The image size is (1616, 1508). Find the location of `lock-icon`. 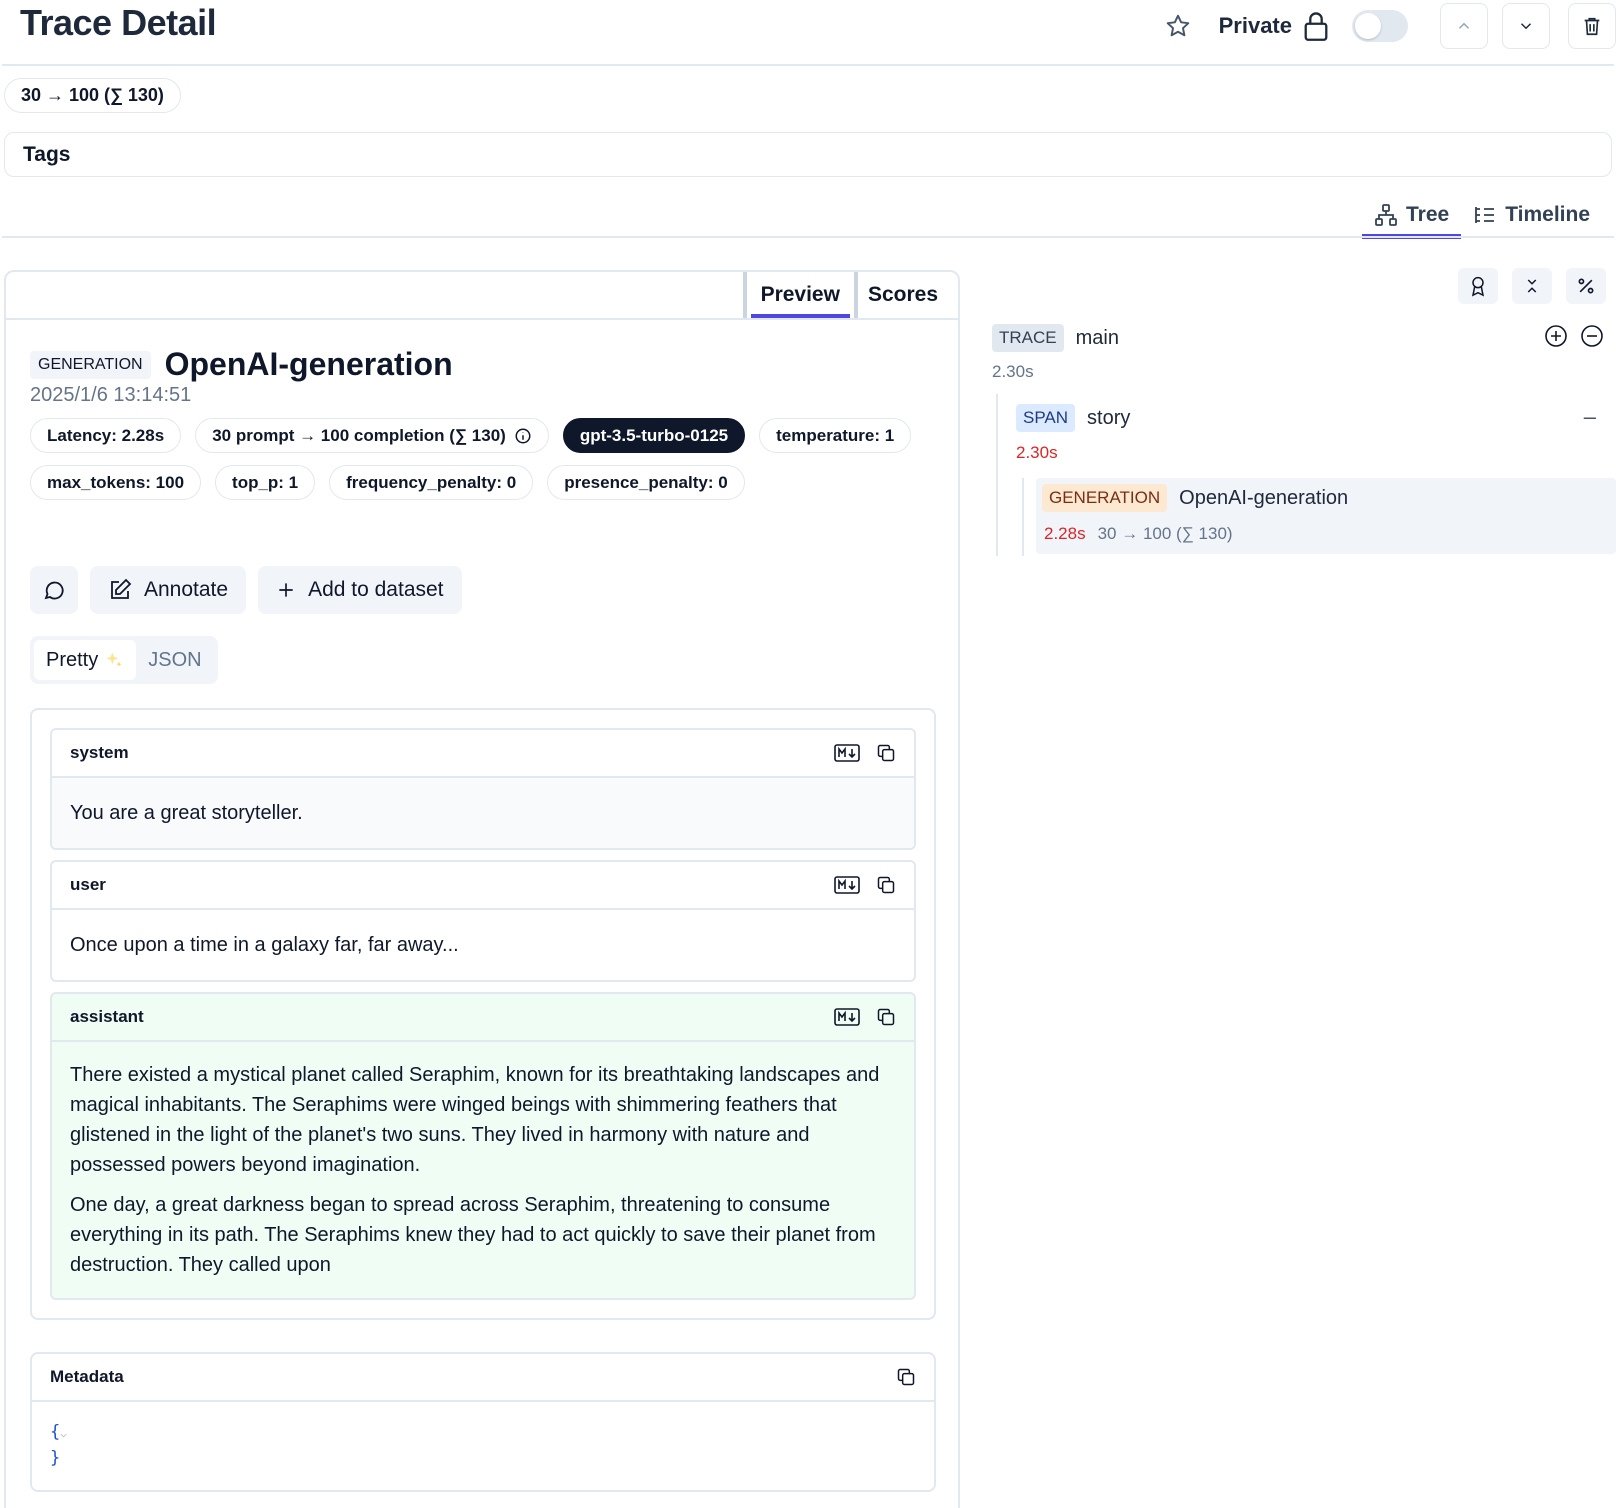

lock-icon is located at coordinates (1316, 26).